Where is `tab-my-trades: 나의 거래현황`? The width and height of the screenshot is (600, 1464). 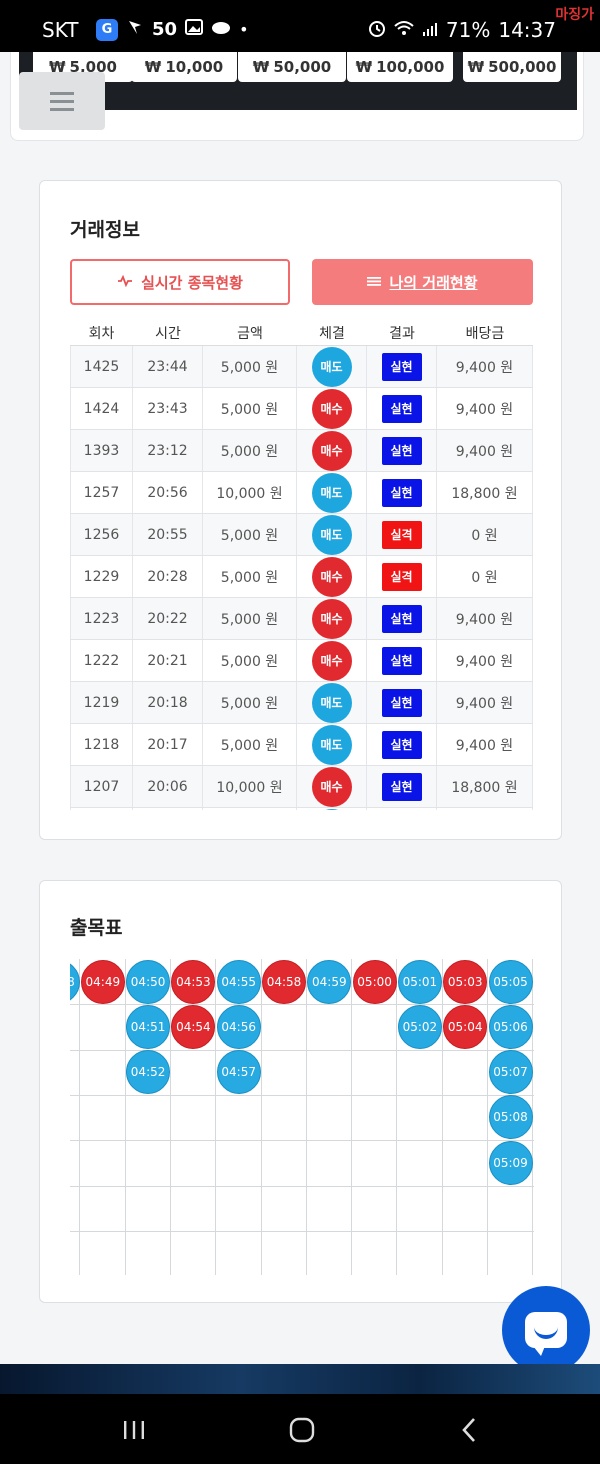
tab-my-trades: 나의 거래현황 is located at coordinates (422, 282).